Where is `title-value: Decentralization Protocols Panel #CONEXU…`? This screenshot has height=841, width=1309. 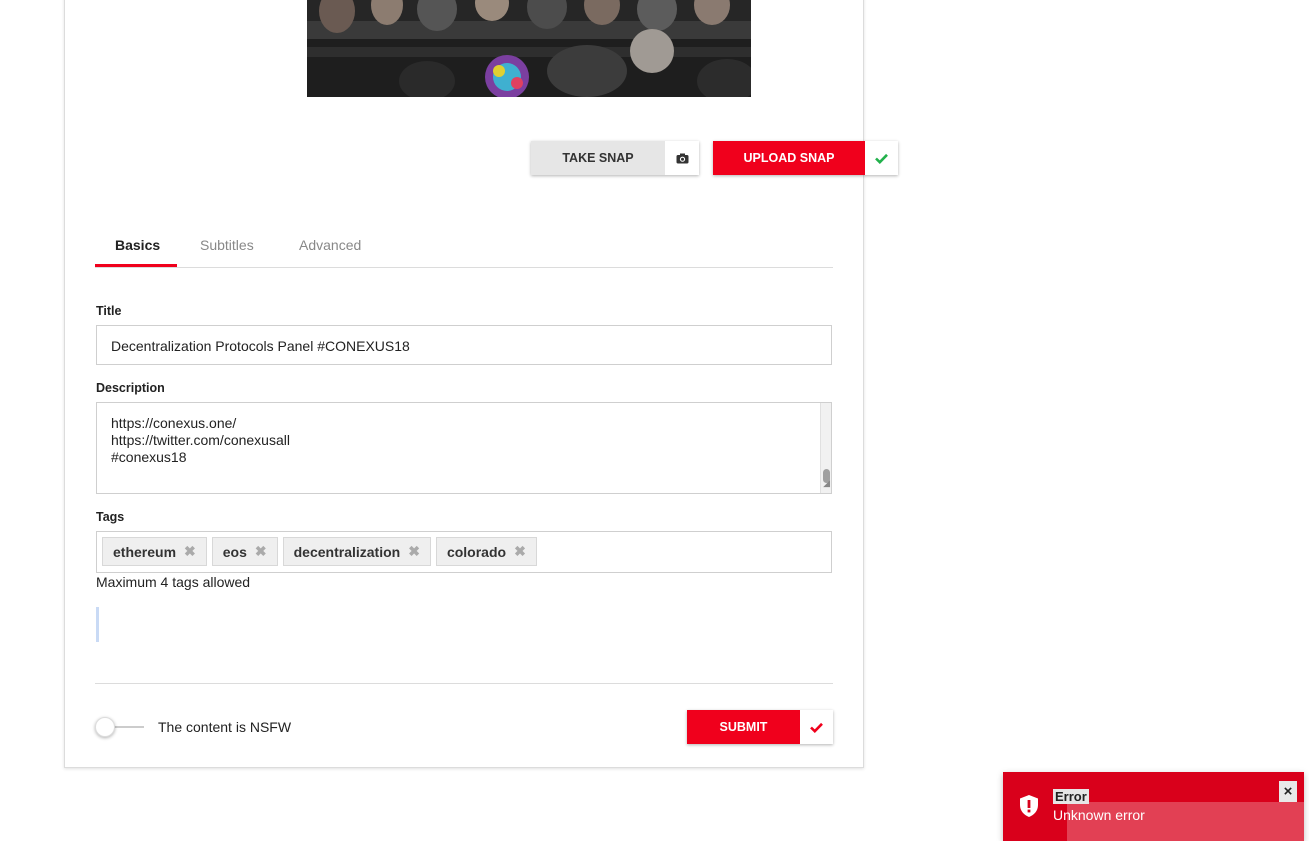 title-value: Decentralization Protocols Panel #CONEXU… is located at coordinates (260, 346).